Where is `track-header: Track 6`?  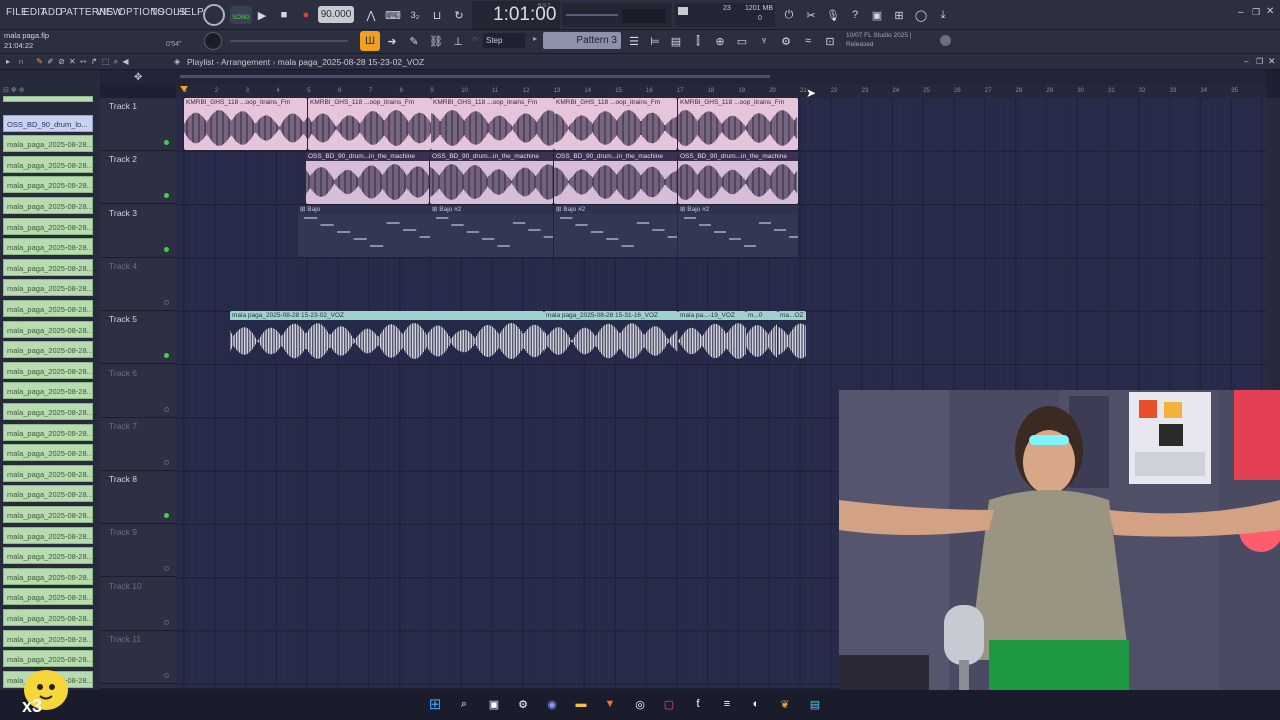 track-header: Track 6 is located at coordinates (138, 391).